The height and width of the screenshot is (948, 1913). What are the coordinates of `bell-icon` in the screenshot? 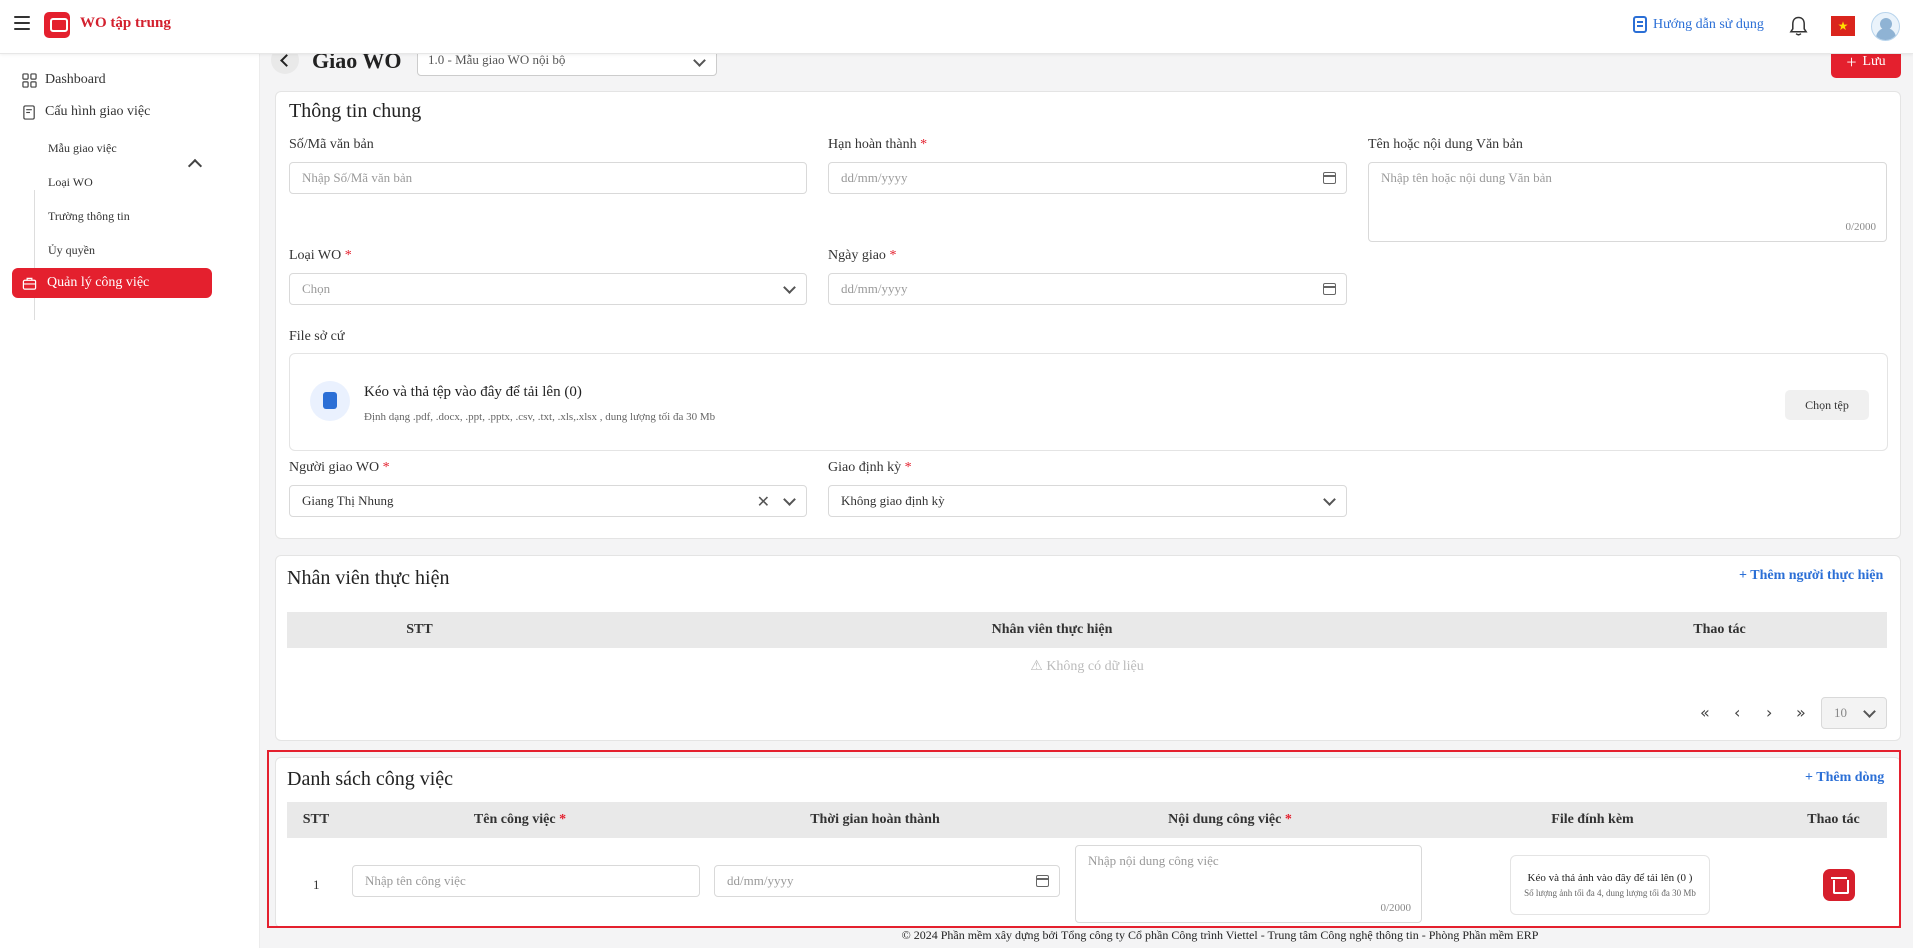 It's located at (1798, 26).